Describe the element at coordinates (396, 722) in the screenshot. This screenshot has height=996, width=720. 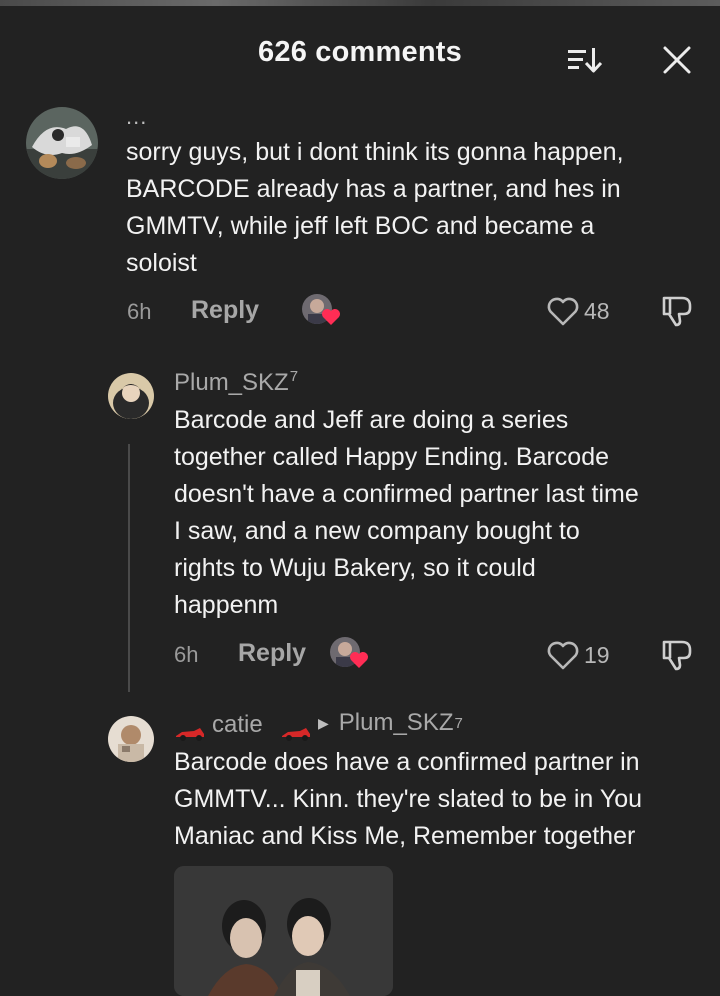
I see `reply-to-username: Plum_SKZ` at that location.